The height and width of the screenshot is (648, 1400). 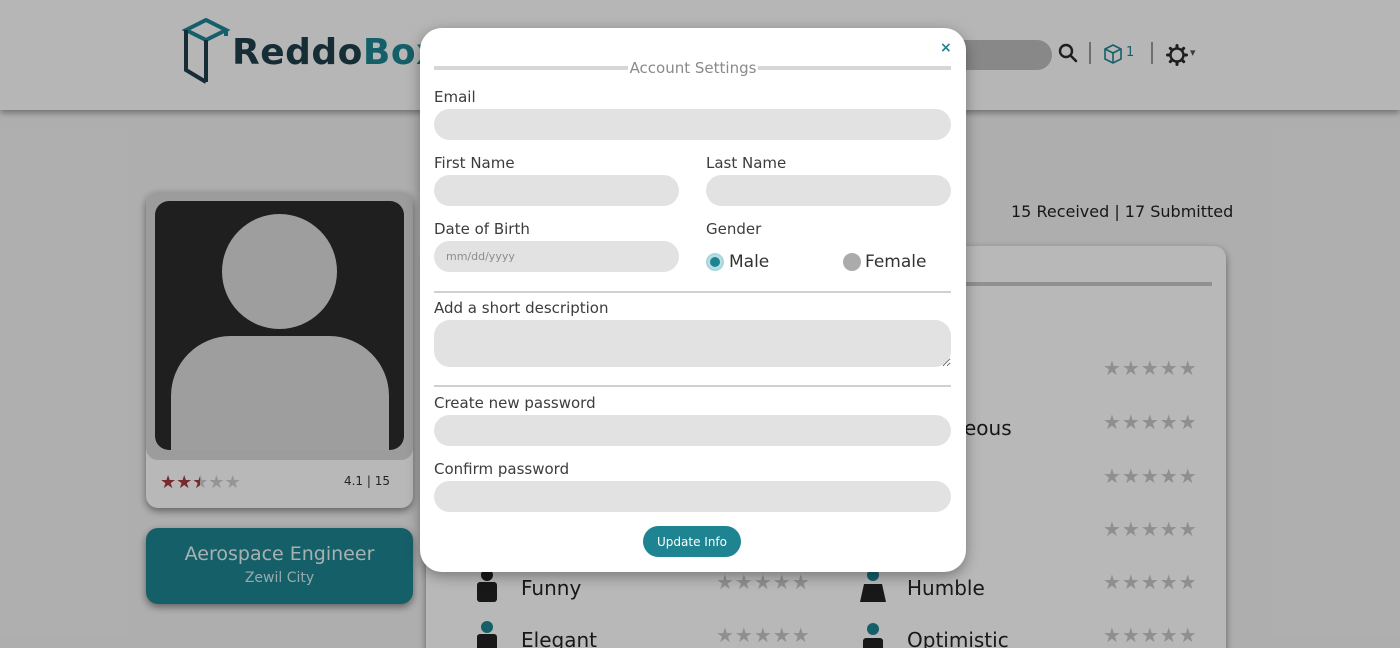 What do you see at coordinates (852, 262) in the screenshot?
I see `gender-female-radio` at bounding box center [852, 262].